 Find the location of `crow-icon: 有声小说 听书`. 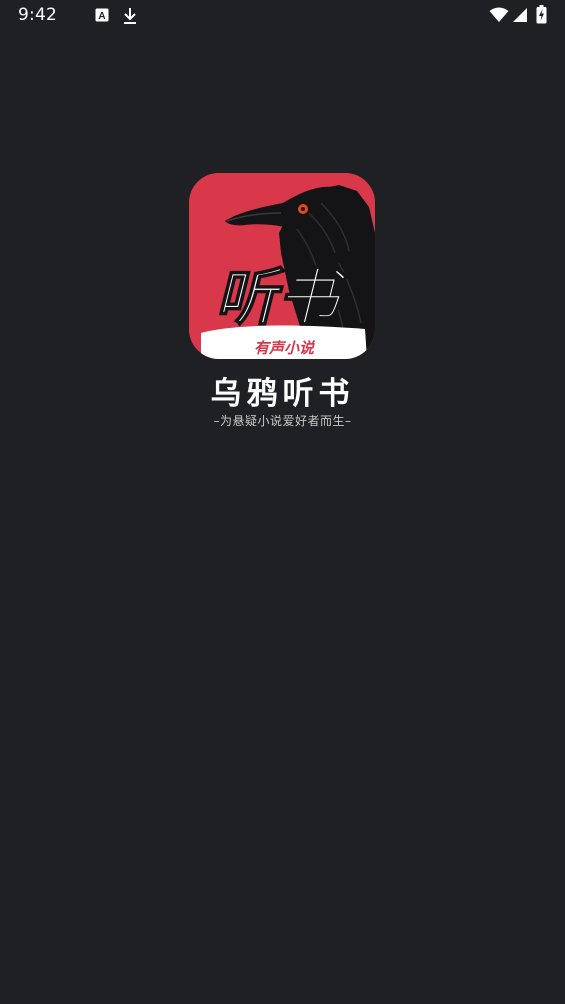

crow-icon: 有声小说 听书 is located at coordinates (282, 266).